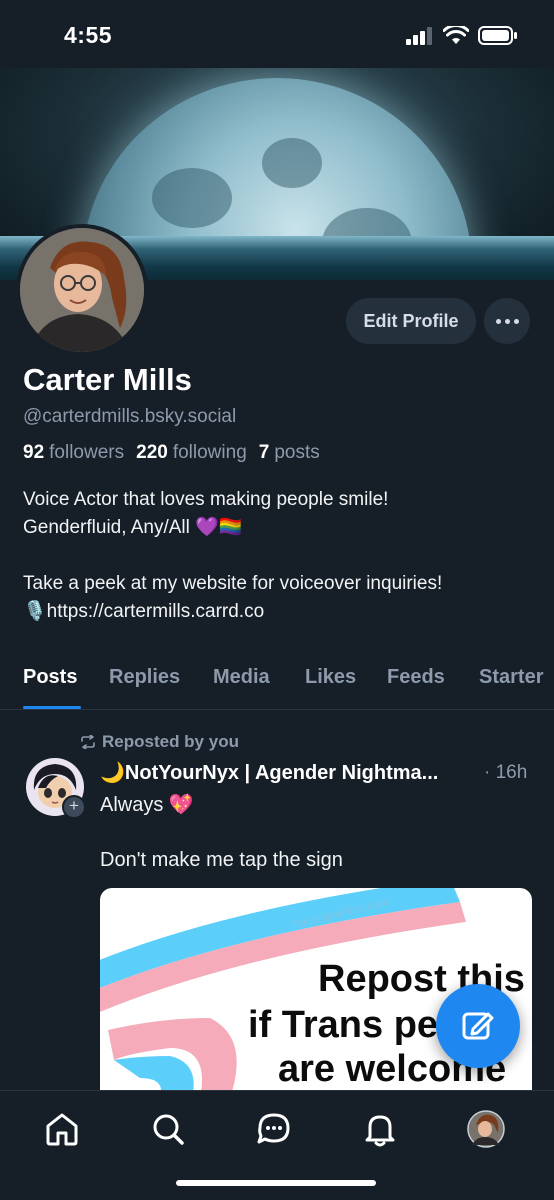 The image size is (554, 1200). What do you see at coordinates (170, 741) in the screenshot?
I see `repost-label: Reposted by you` at bounding box center [170, 741].